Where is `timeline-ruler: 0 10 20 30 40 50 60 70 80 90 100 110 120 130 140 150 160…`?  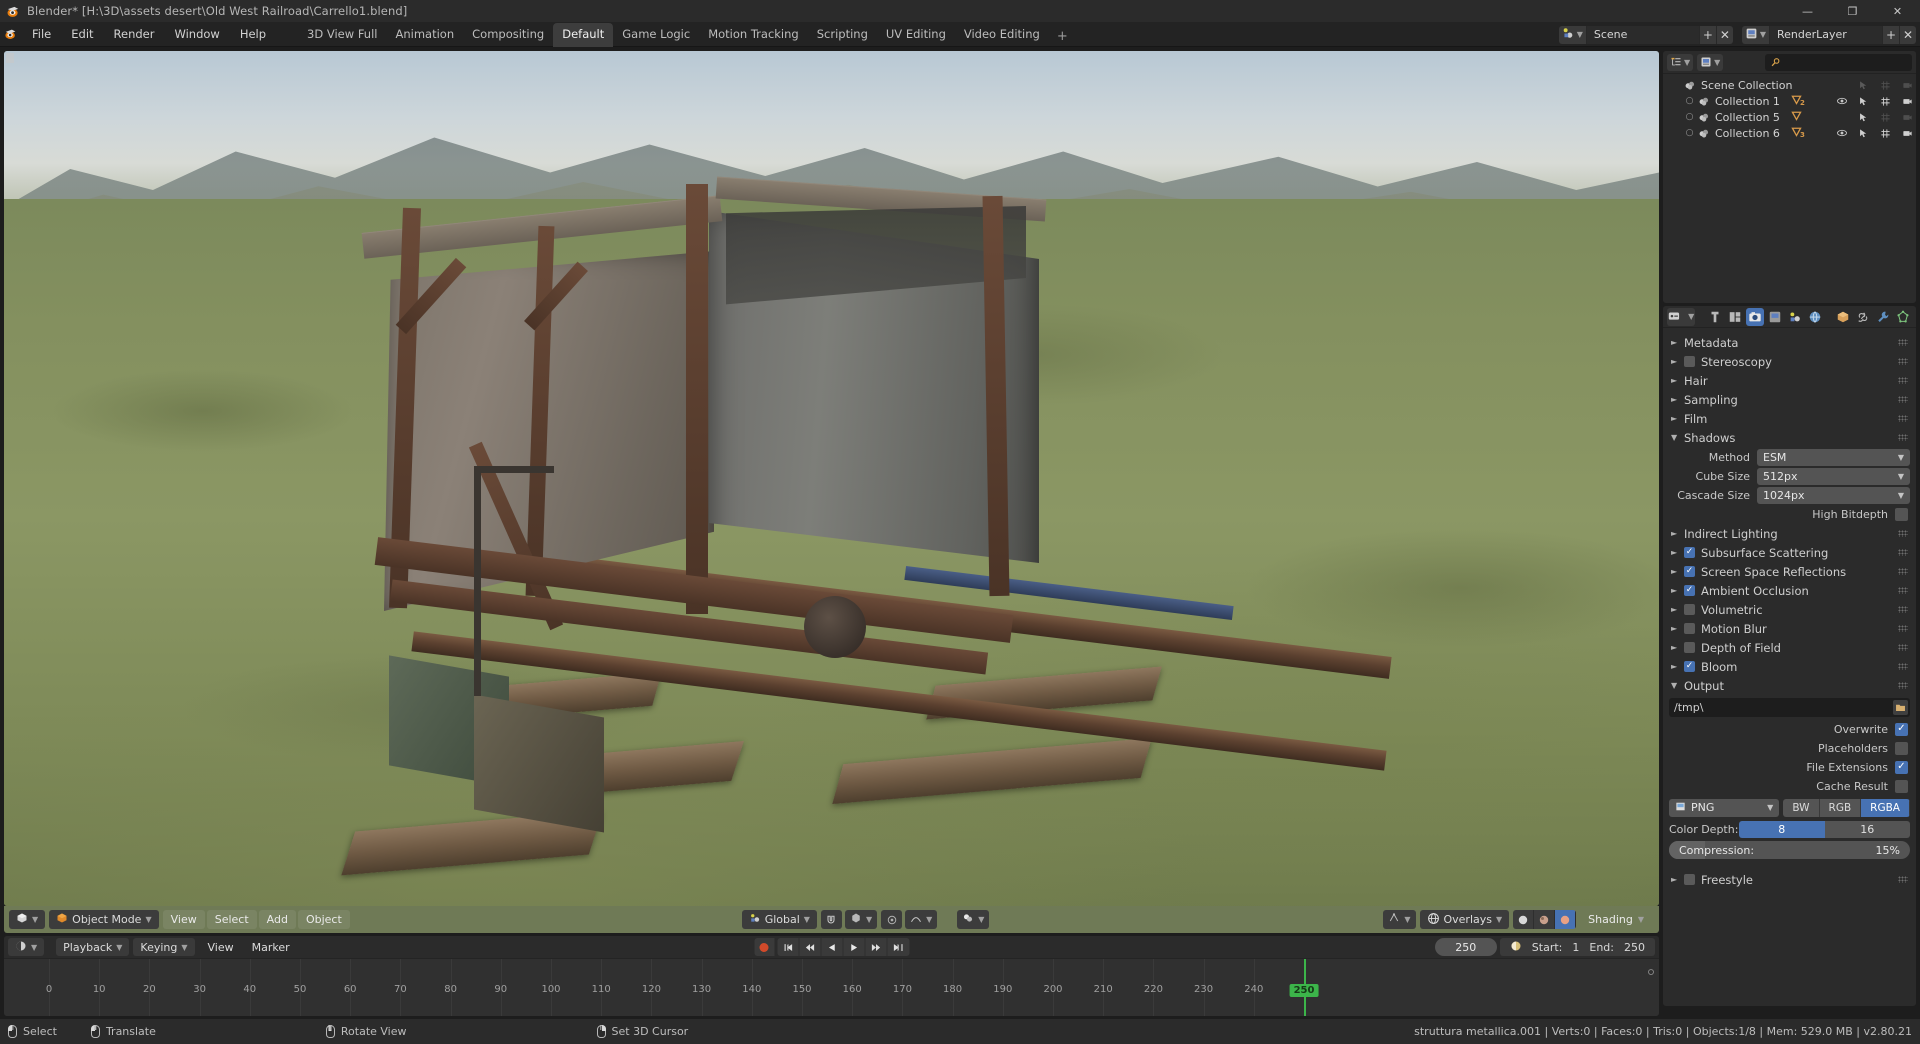
timeline-ruler: 0 10 20 30 40 50 60 70 80 90 100 110 120 130 140 150 160… is located at coordinates (831, 987).